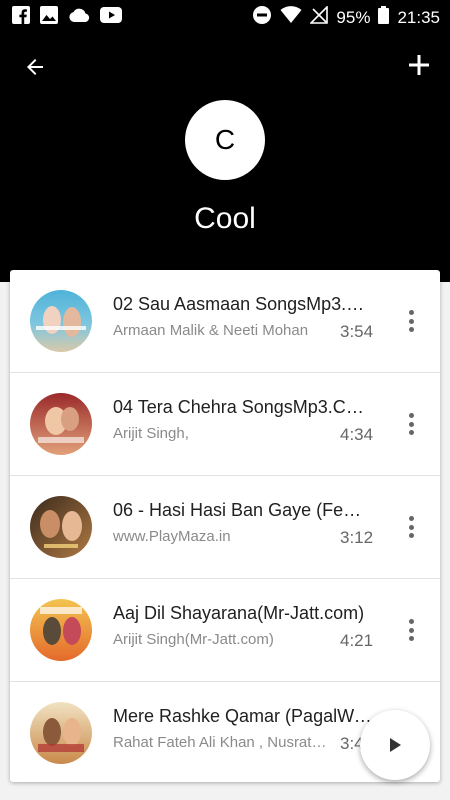  What do you see at coordinates (225, 140) in the screenshot?
I see `playlist-avatar: C` at bounding box center [225, 140].